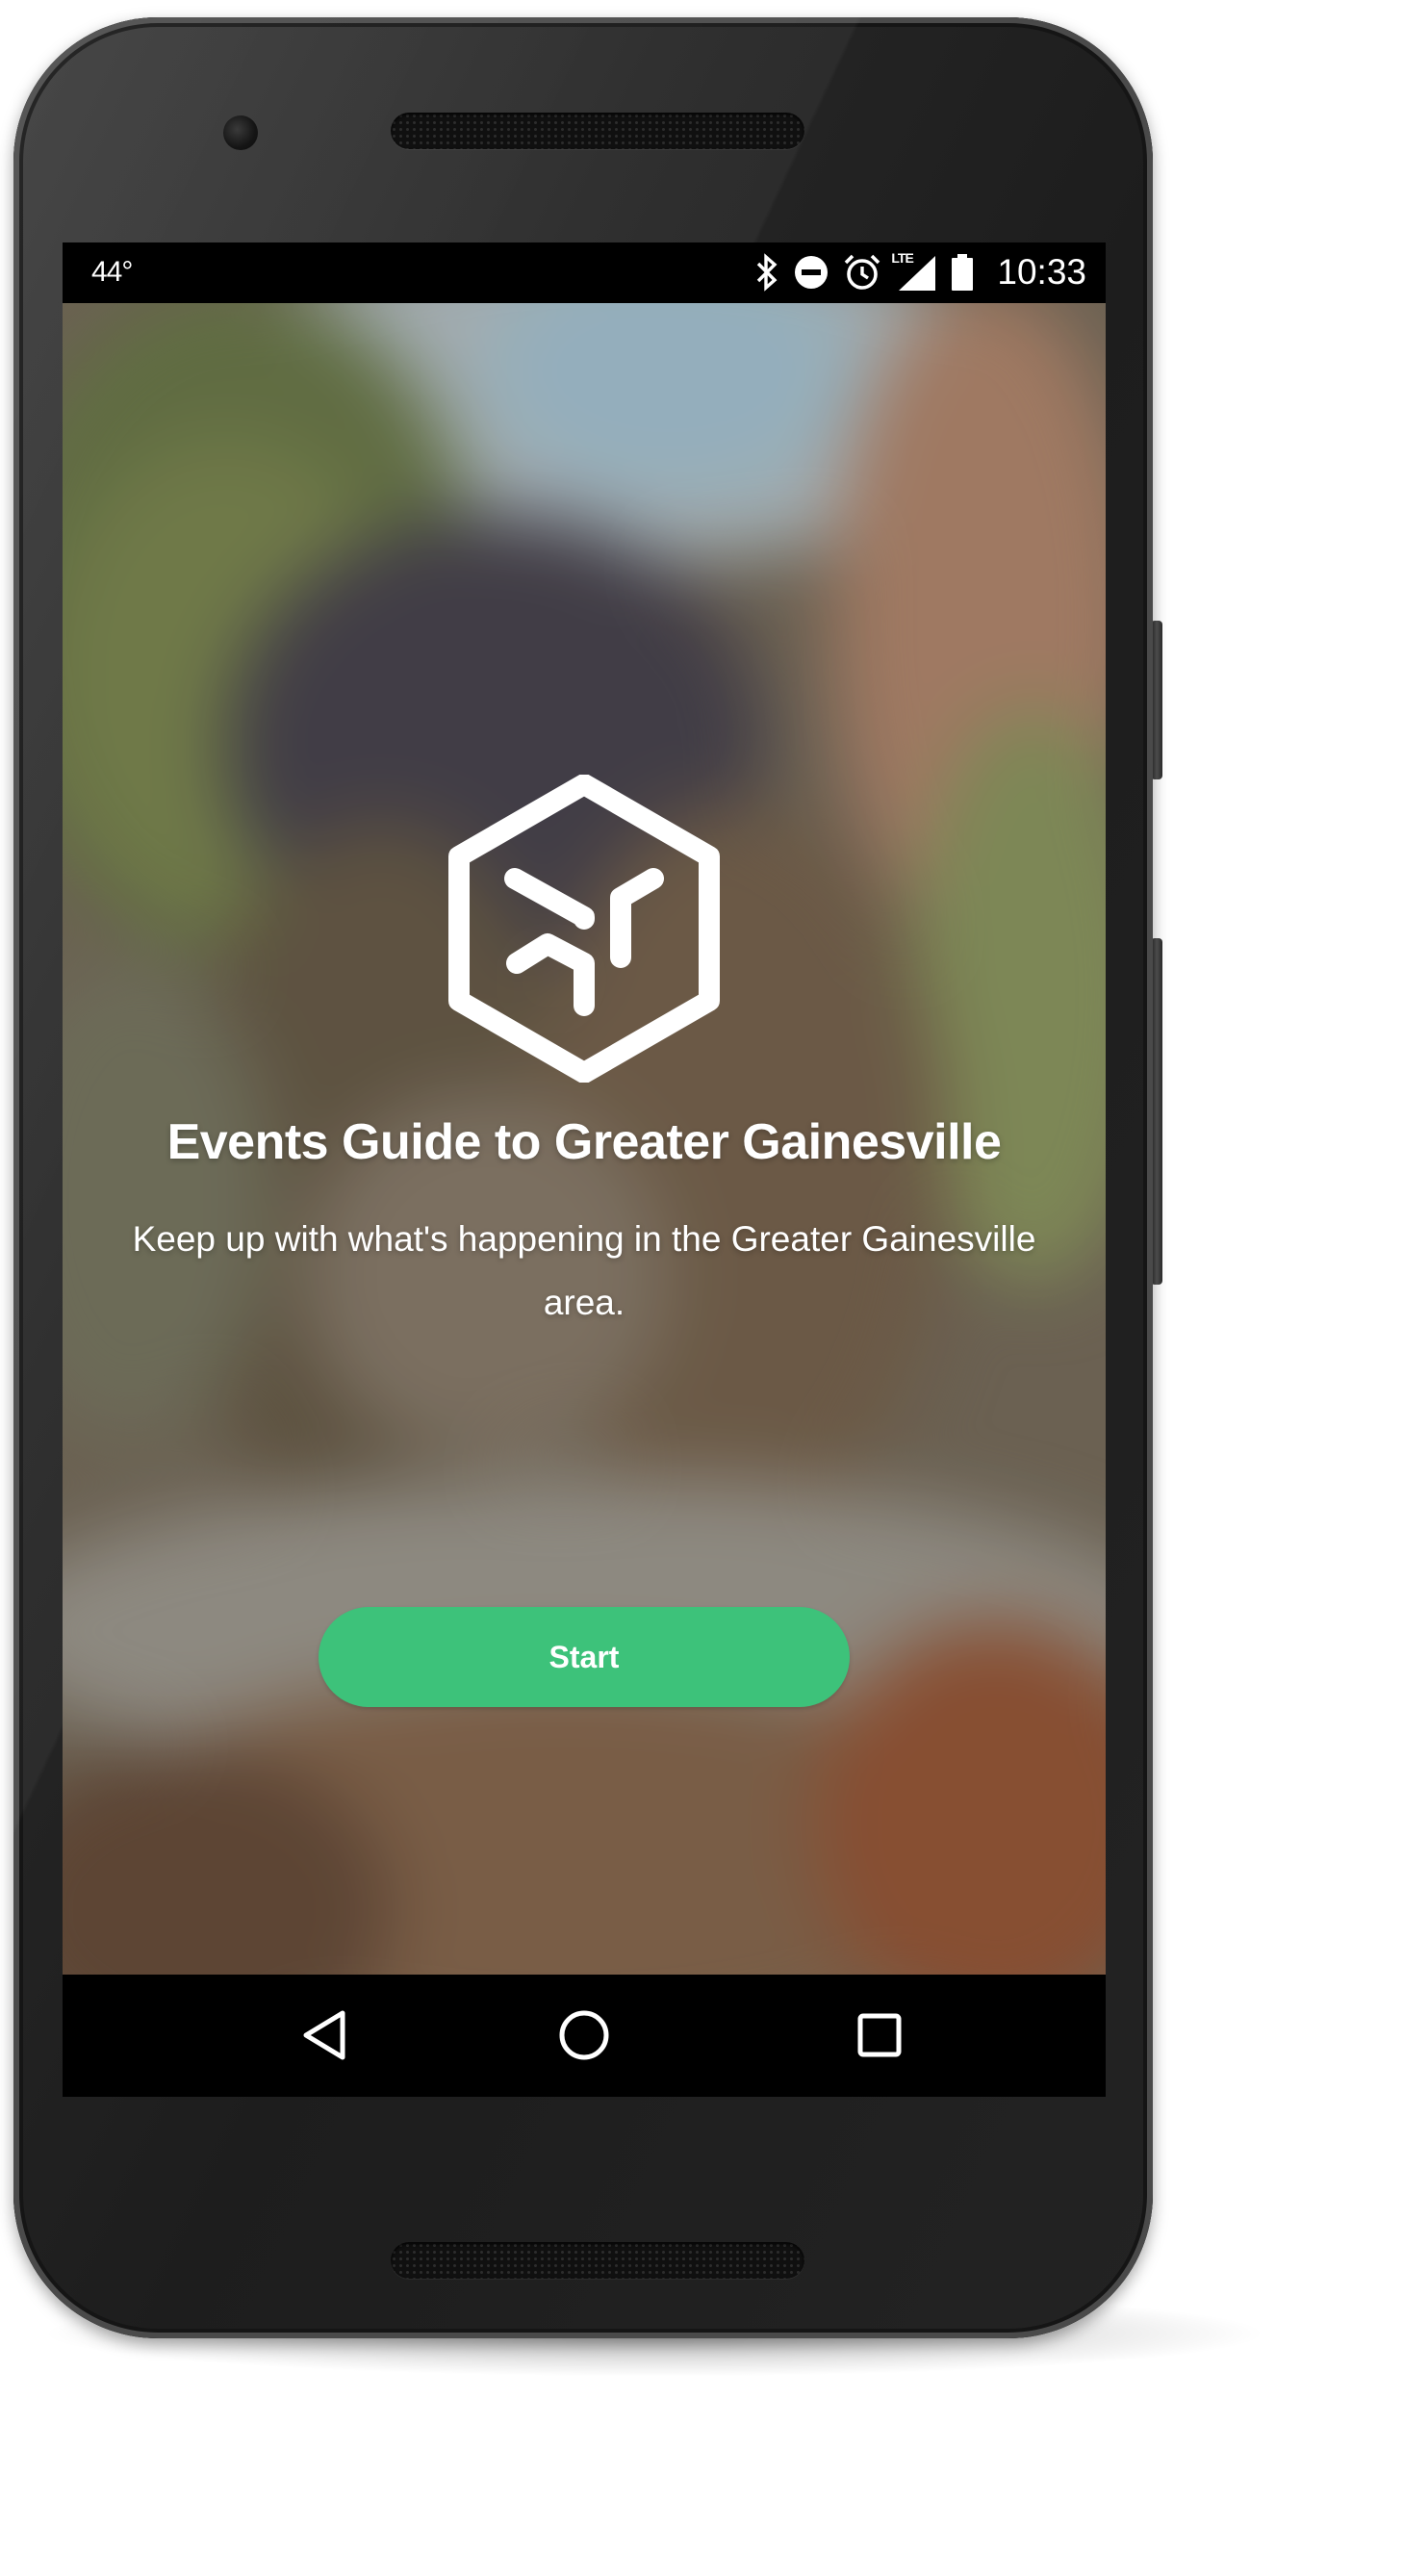 This screenshot has height=2576, width=1403. I want to click on bluetooth-icon, so click(766, 272).